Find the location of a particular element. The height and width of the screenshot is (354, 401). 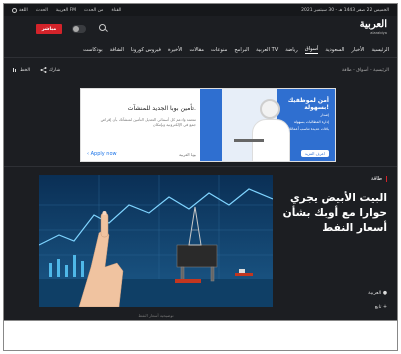

share-icon is located at coordinates (43, 70).